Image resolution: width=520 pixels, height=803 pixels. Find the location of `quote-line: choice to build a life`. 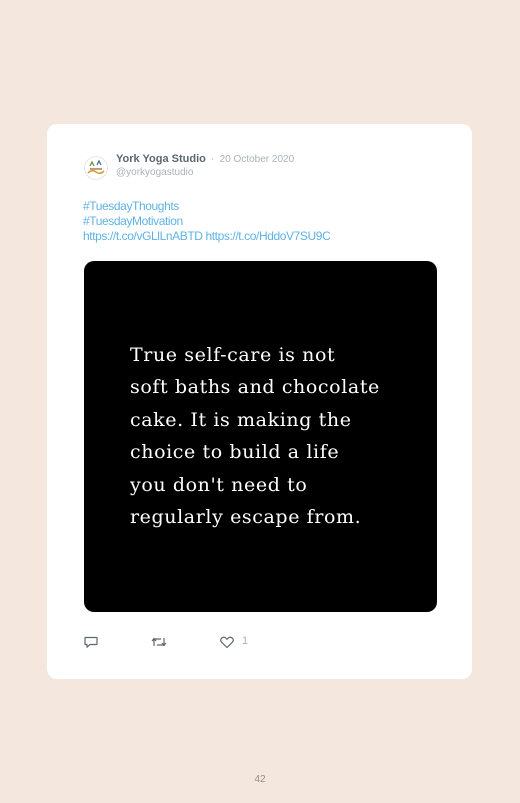

quote-line: choice to build a life is located at coordinates (235, 452).